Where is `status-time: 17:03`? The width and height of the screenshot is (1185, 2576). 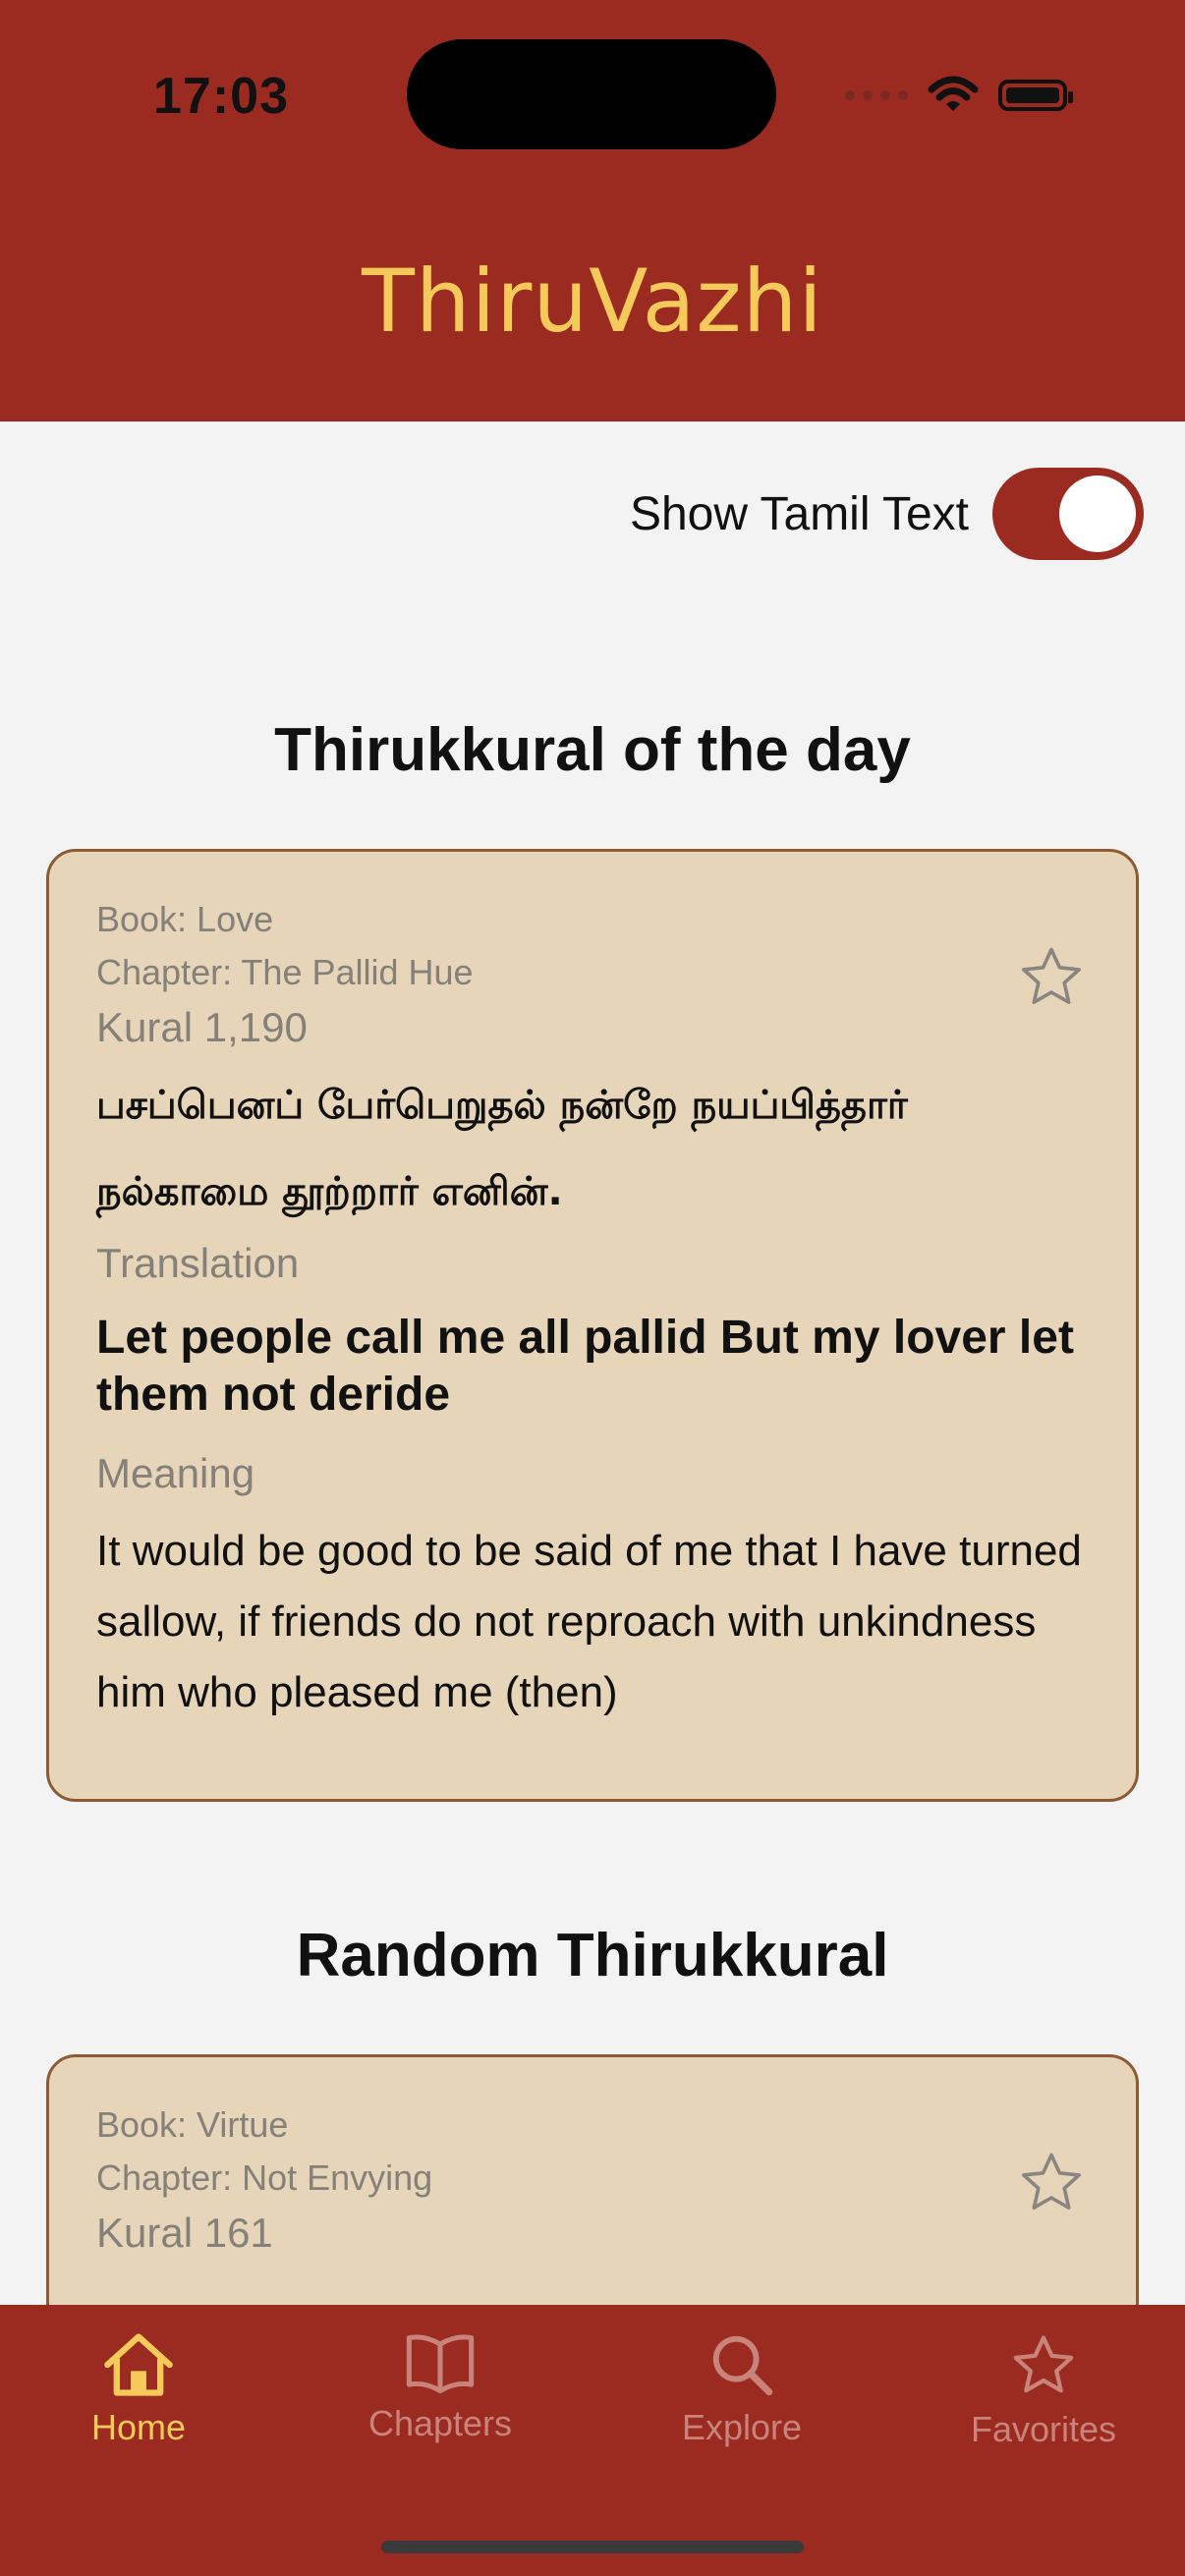 status-time: 17:03 is located at coordinates (221, 96).